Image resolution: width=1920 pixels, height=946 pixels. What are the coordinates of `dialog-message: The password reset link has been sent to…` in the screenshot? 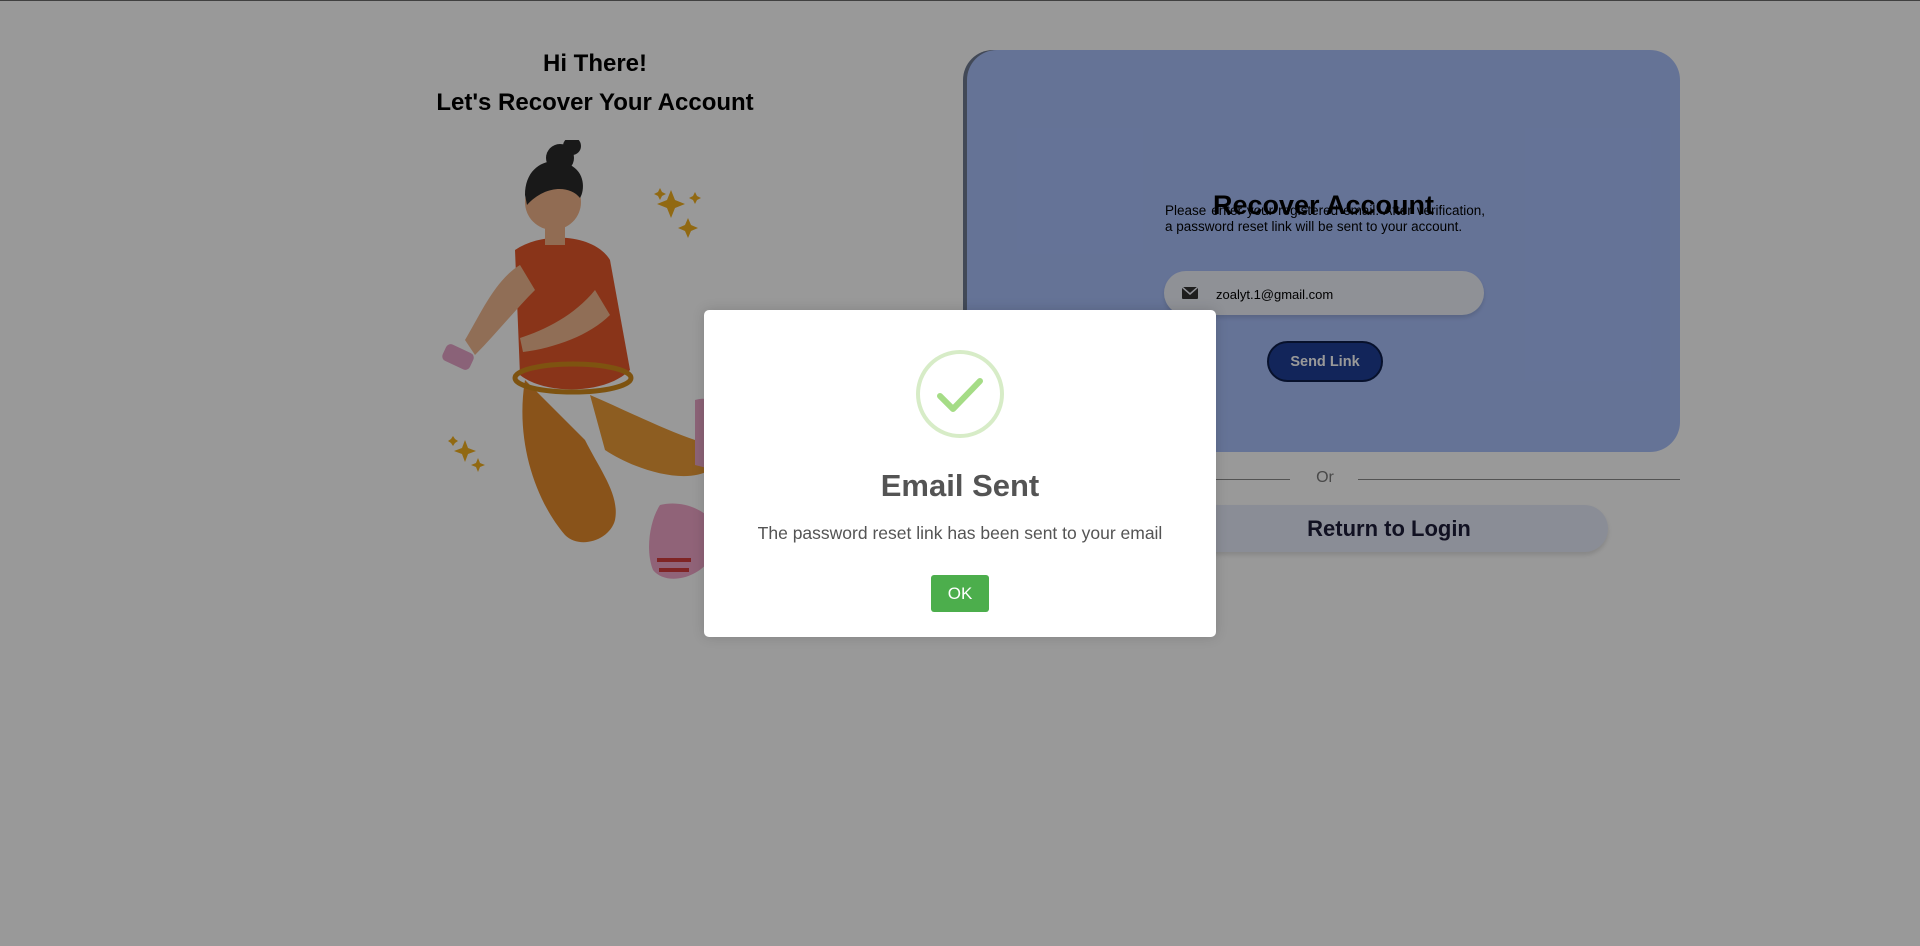 It's located at (960, 533).